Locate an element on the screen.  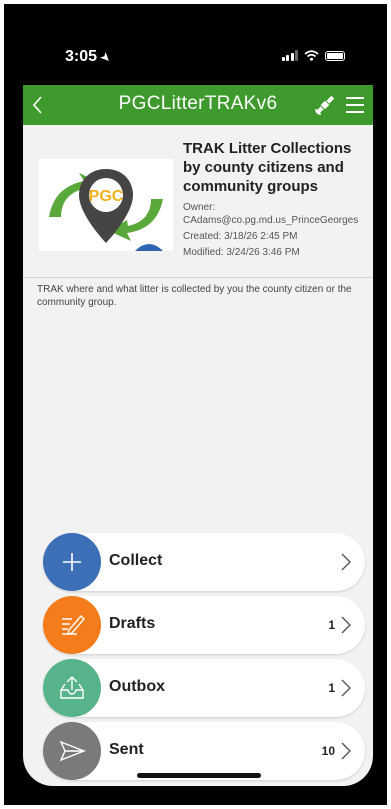
drafts-circle is located at coordinates (72, 625).